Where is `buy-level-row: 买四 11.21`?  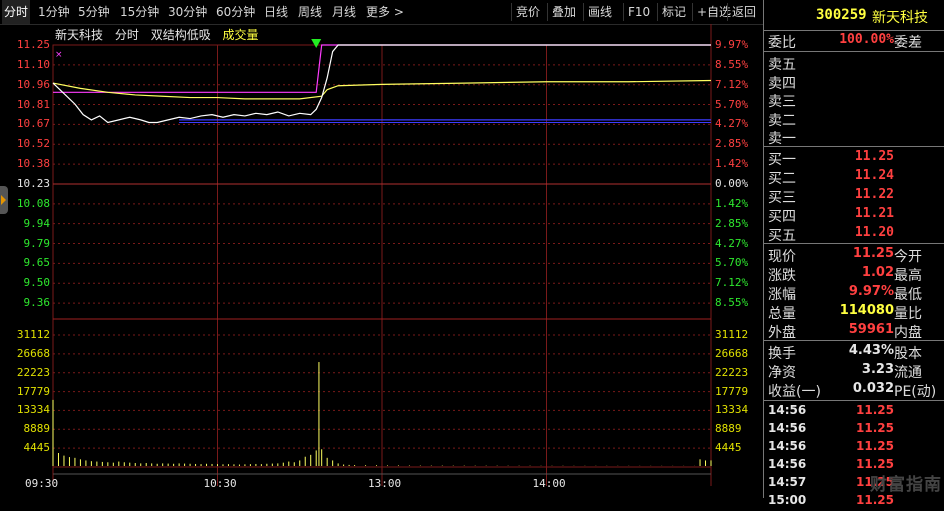 buy-level-row: 买四 11.21 is located at coordinates (856, 215).